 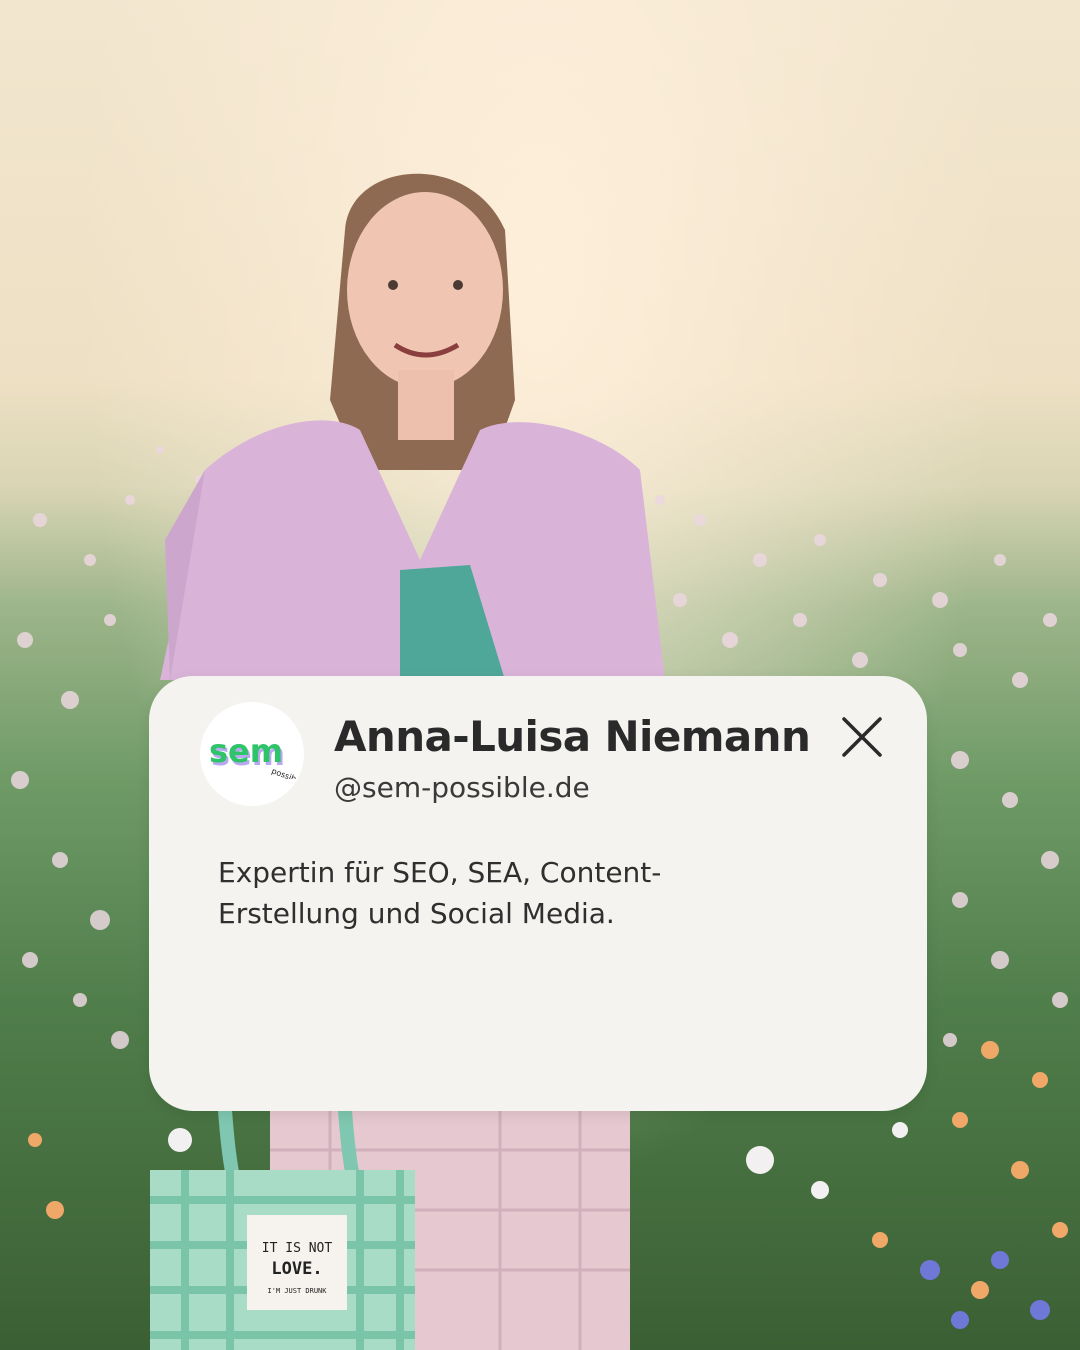 What do you see at coordinates (246, 751) in the screenshot?
I see `logo-text: sem` at bounding box center [246, 751].